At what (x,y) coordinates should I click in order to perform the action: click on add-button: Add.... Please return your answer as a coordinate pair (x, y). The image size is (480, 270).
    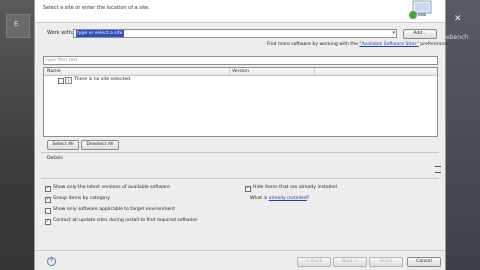
    Looking at the image, I should click on (420, 34).